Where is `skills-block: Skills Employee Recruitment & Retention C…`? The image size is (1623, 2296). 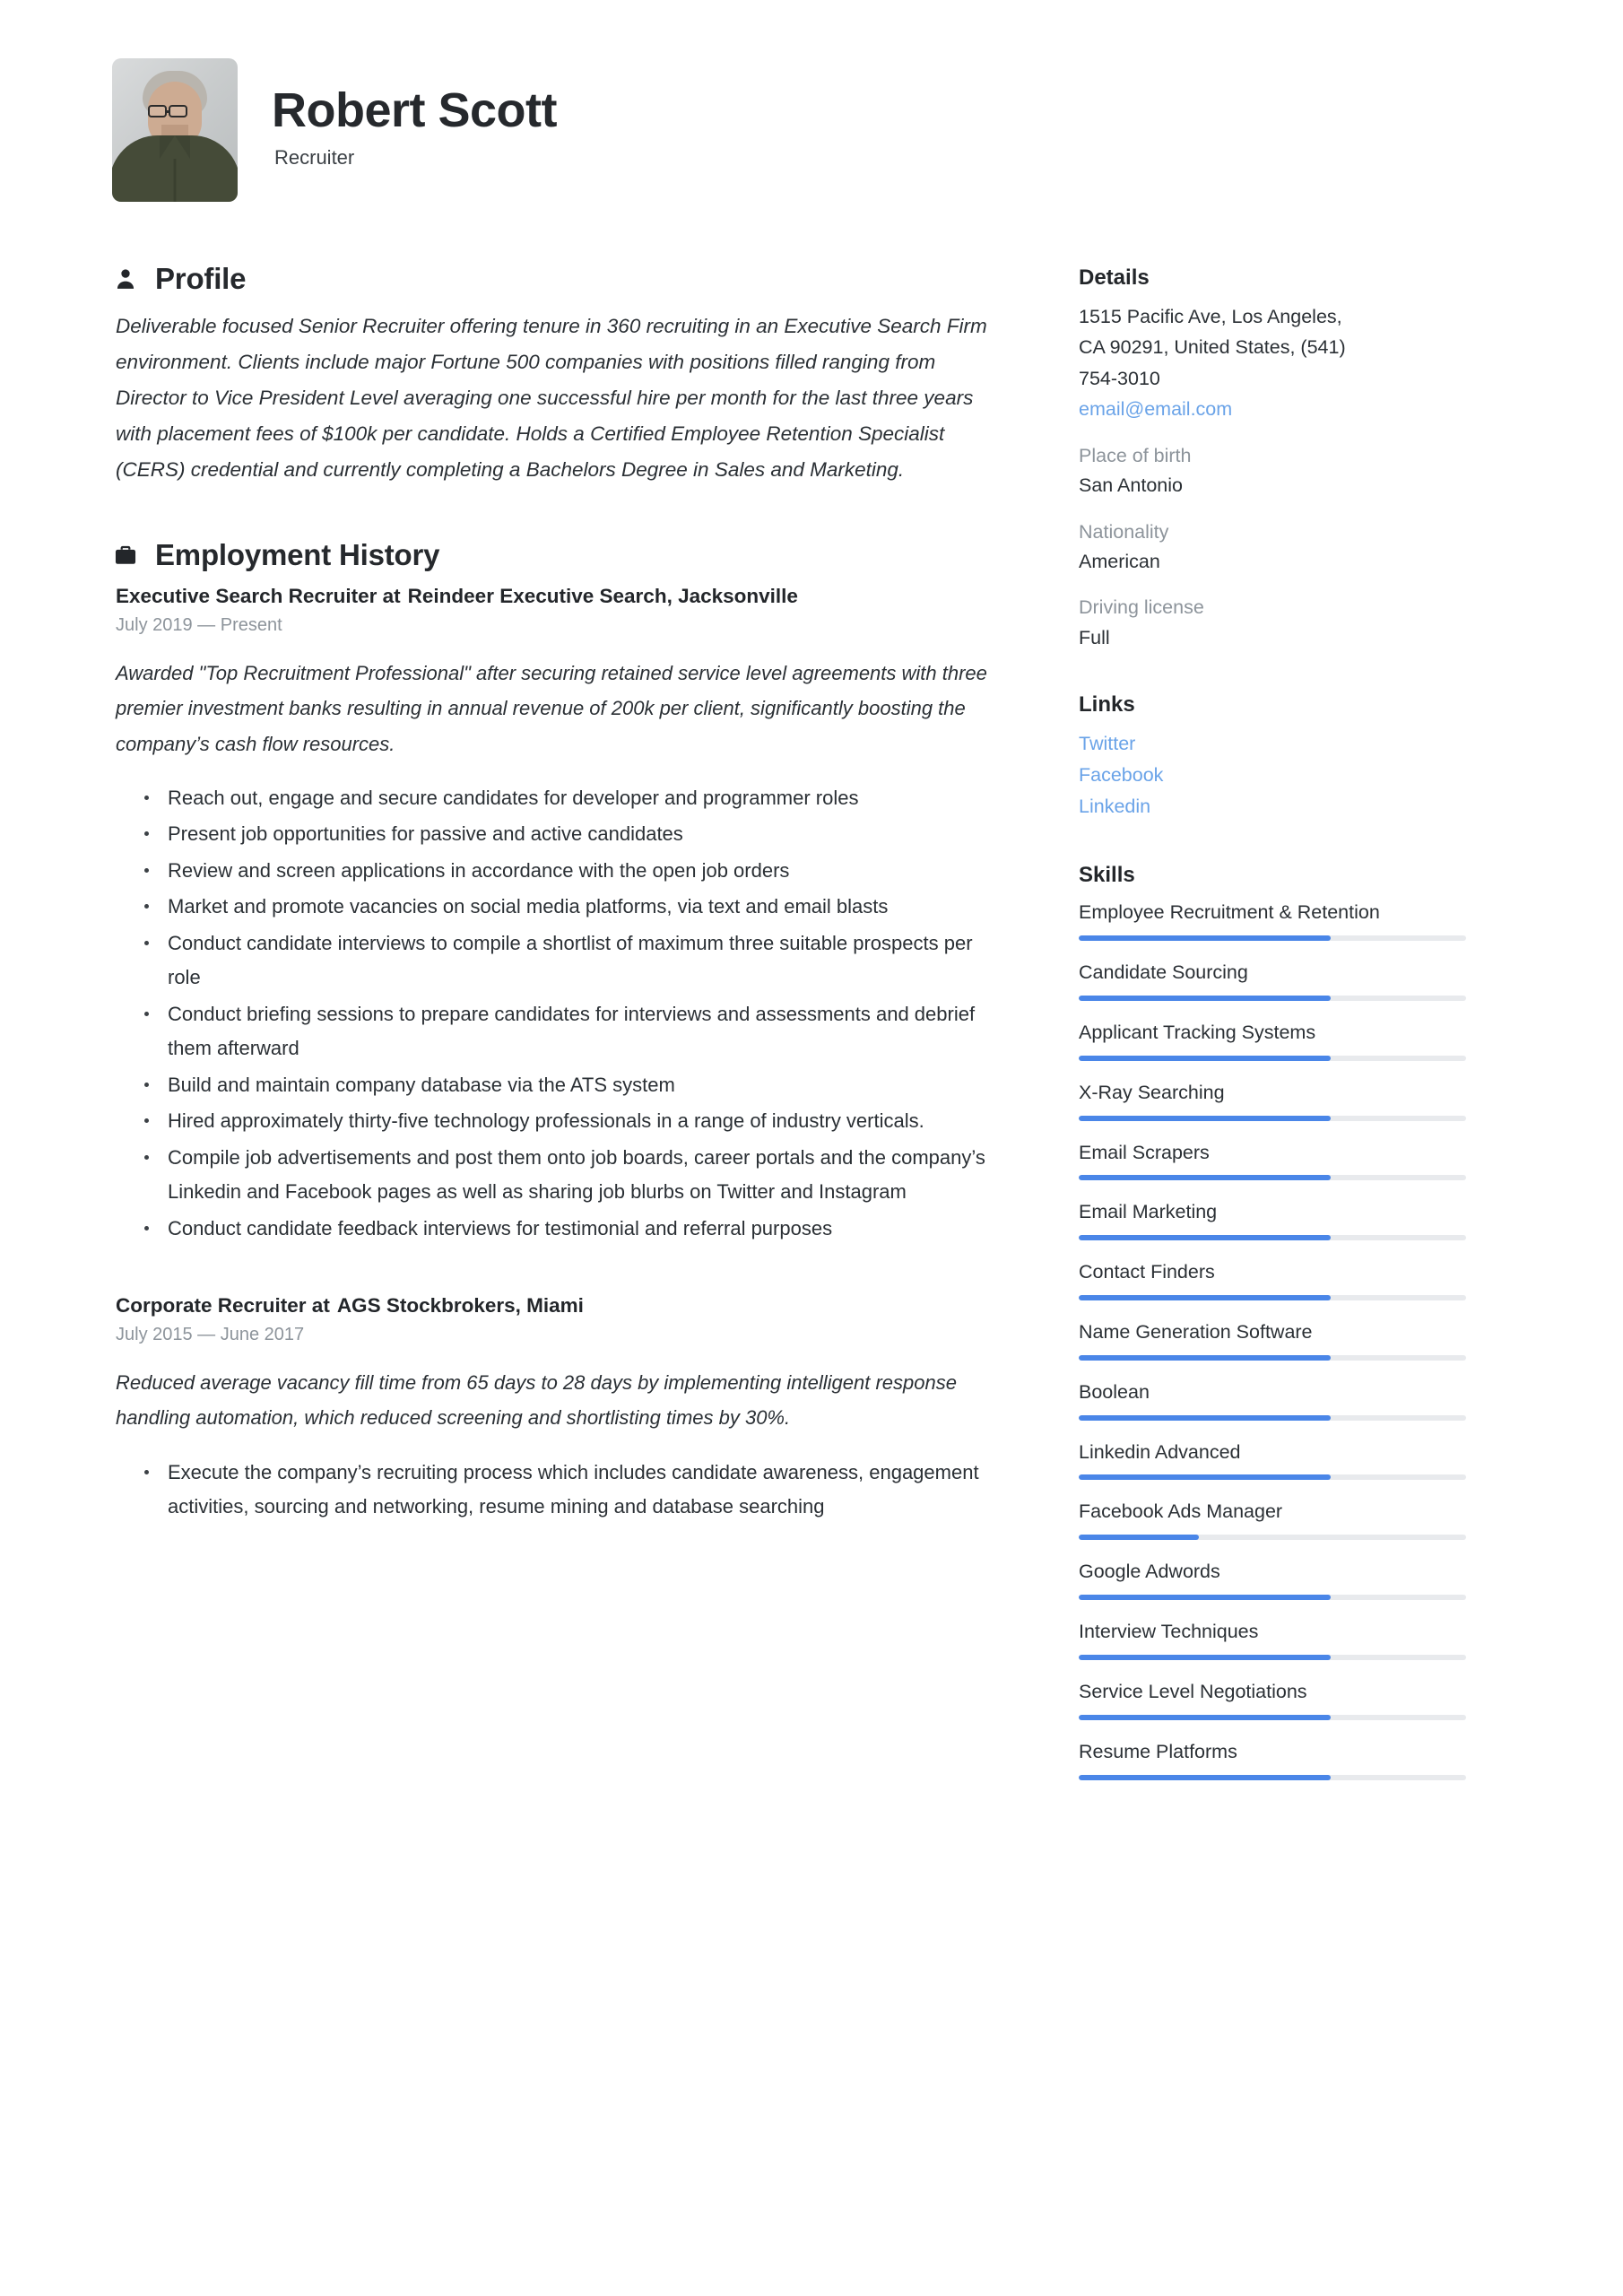 skills-block: Skills Employee Recruitment & Retention C… is located at coordinates (1272, 1321).